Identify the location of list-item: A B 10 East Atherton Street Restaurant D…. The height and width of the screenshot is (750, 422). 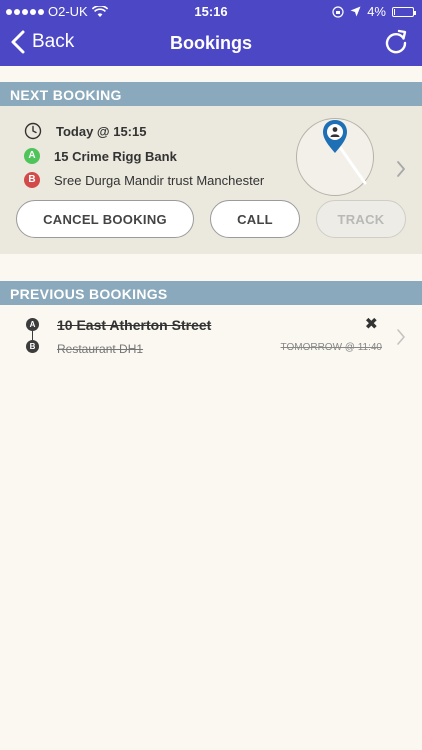
(211, 336).